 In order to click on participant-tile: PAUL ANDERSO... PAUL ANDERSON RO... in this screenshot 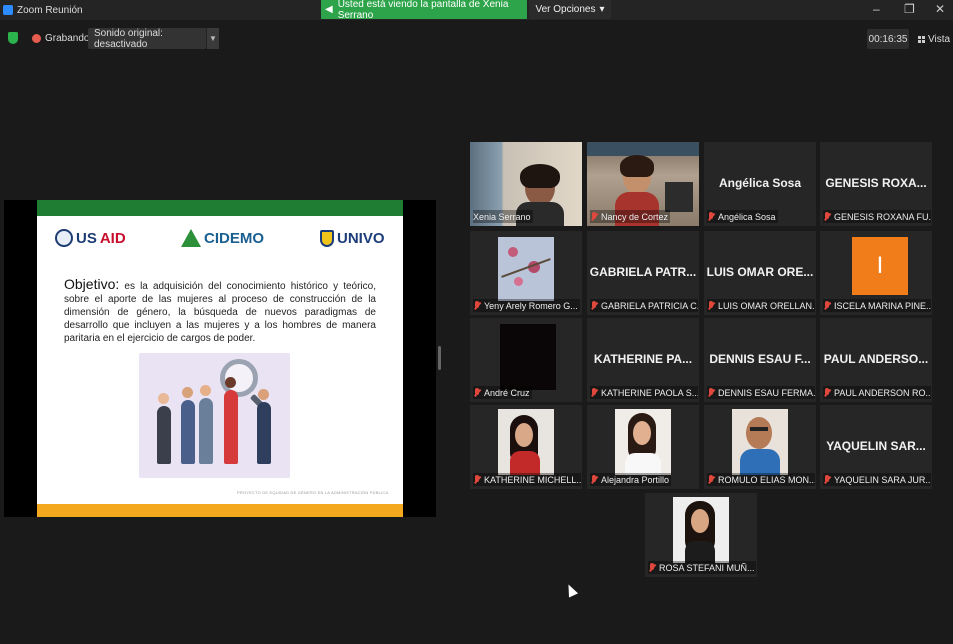, I will do `click(876, 360)`.